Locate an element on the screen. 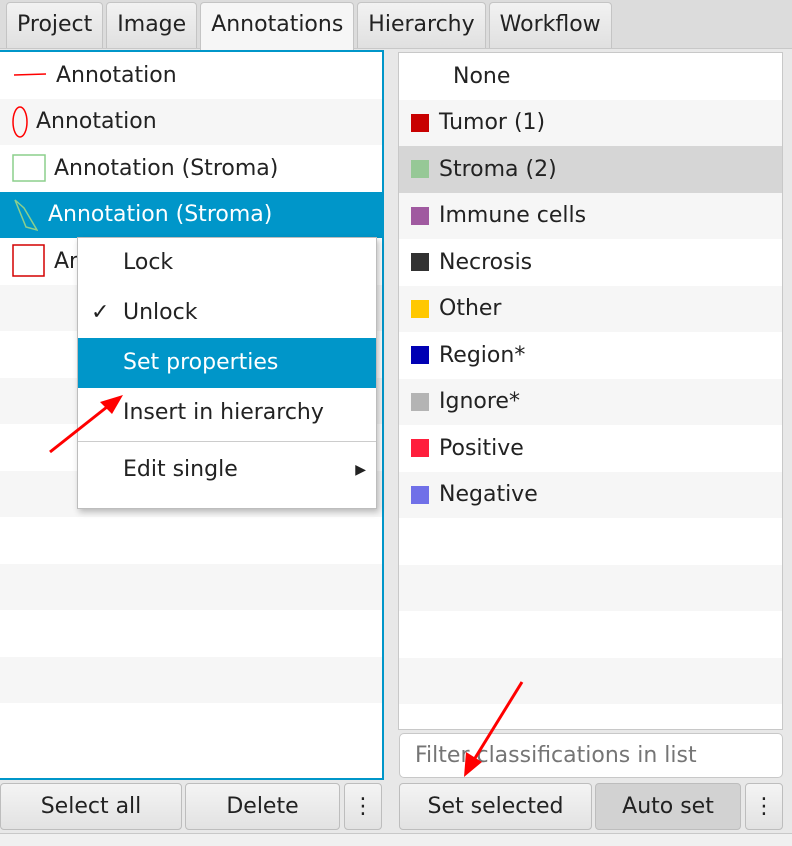 The image size is (792, 846). list-item: Annotation (Stroma) is located at coordinates (191, 168).